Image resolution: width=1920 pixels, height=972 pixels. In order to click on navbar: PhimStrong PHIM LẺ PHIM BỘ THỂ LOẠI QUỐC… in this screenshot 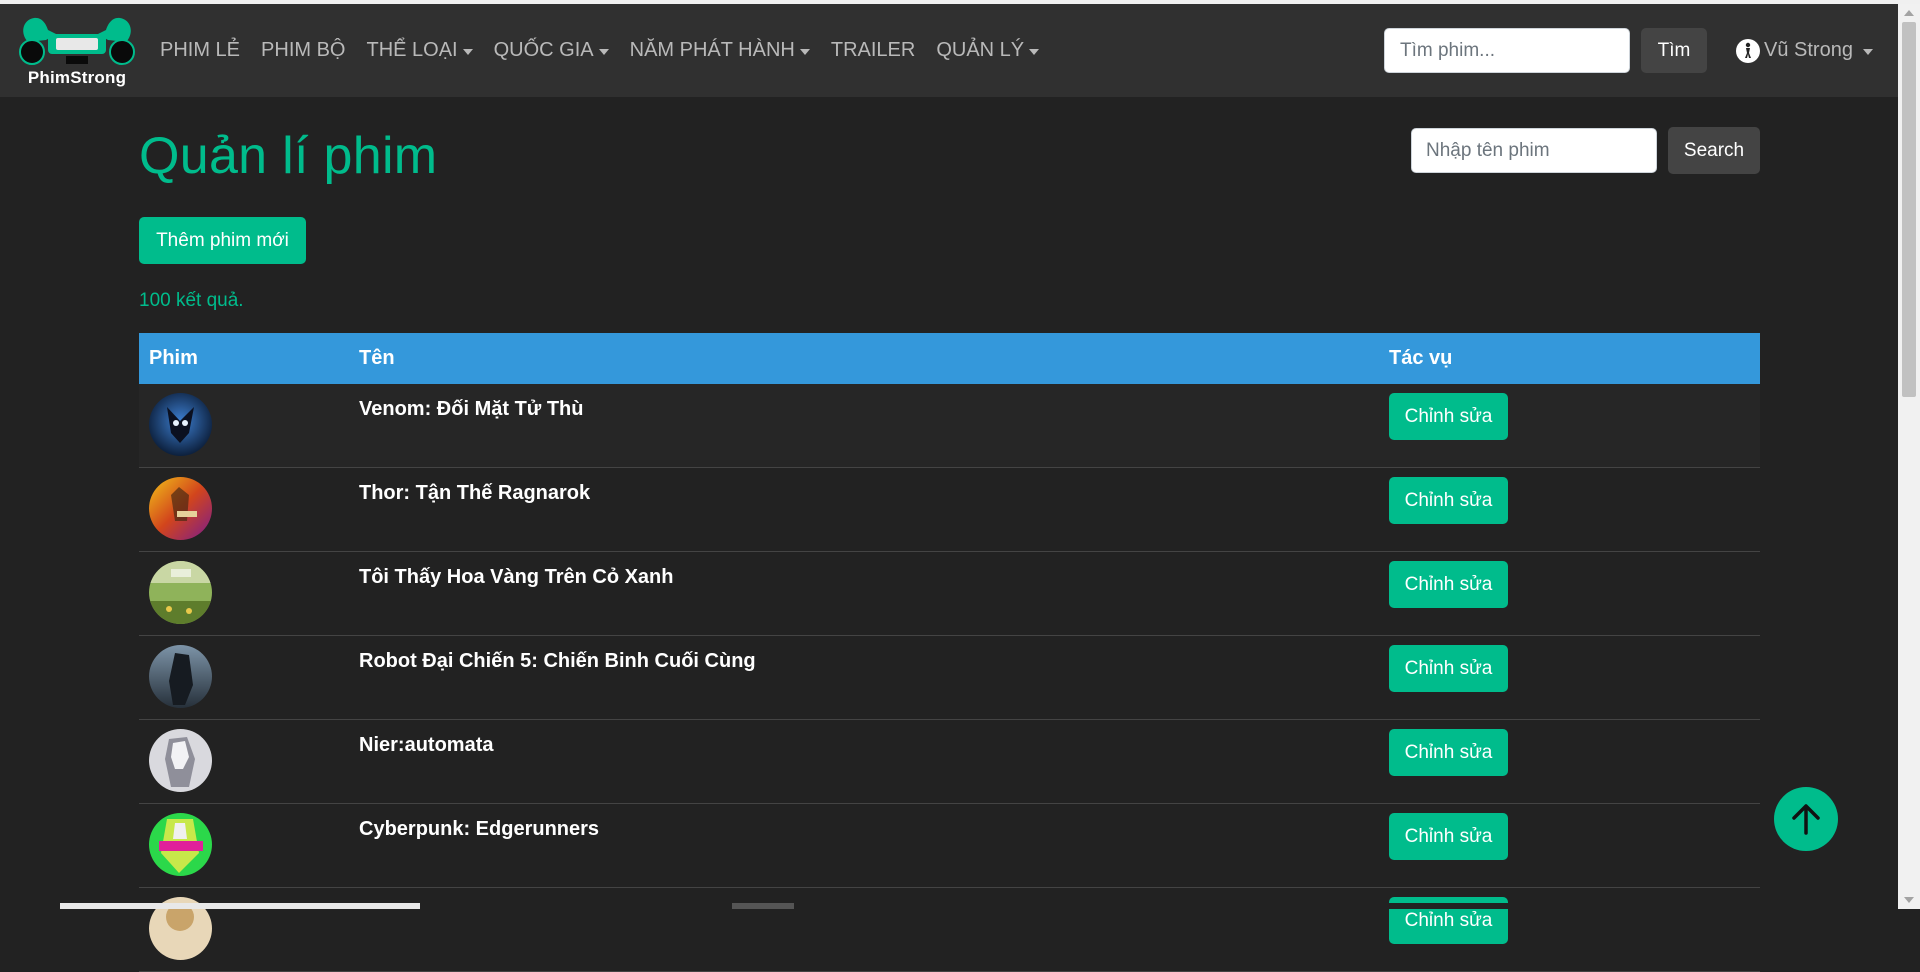, I will do `click(949, 50)`.